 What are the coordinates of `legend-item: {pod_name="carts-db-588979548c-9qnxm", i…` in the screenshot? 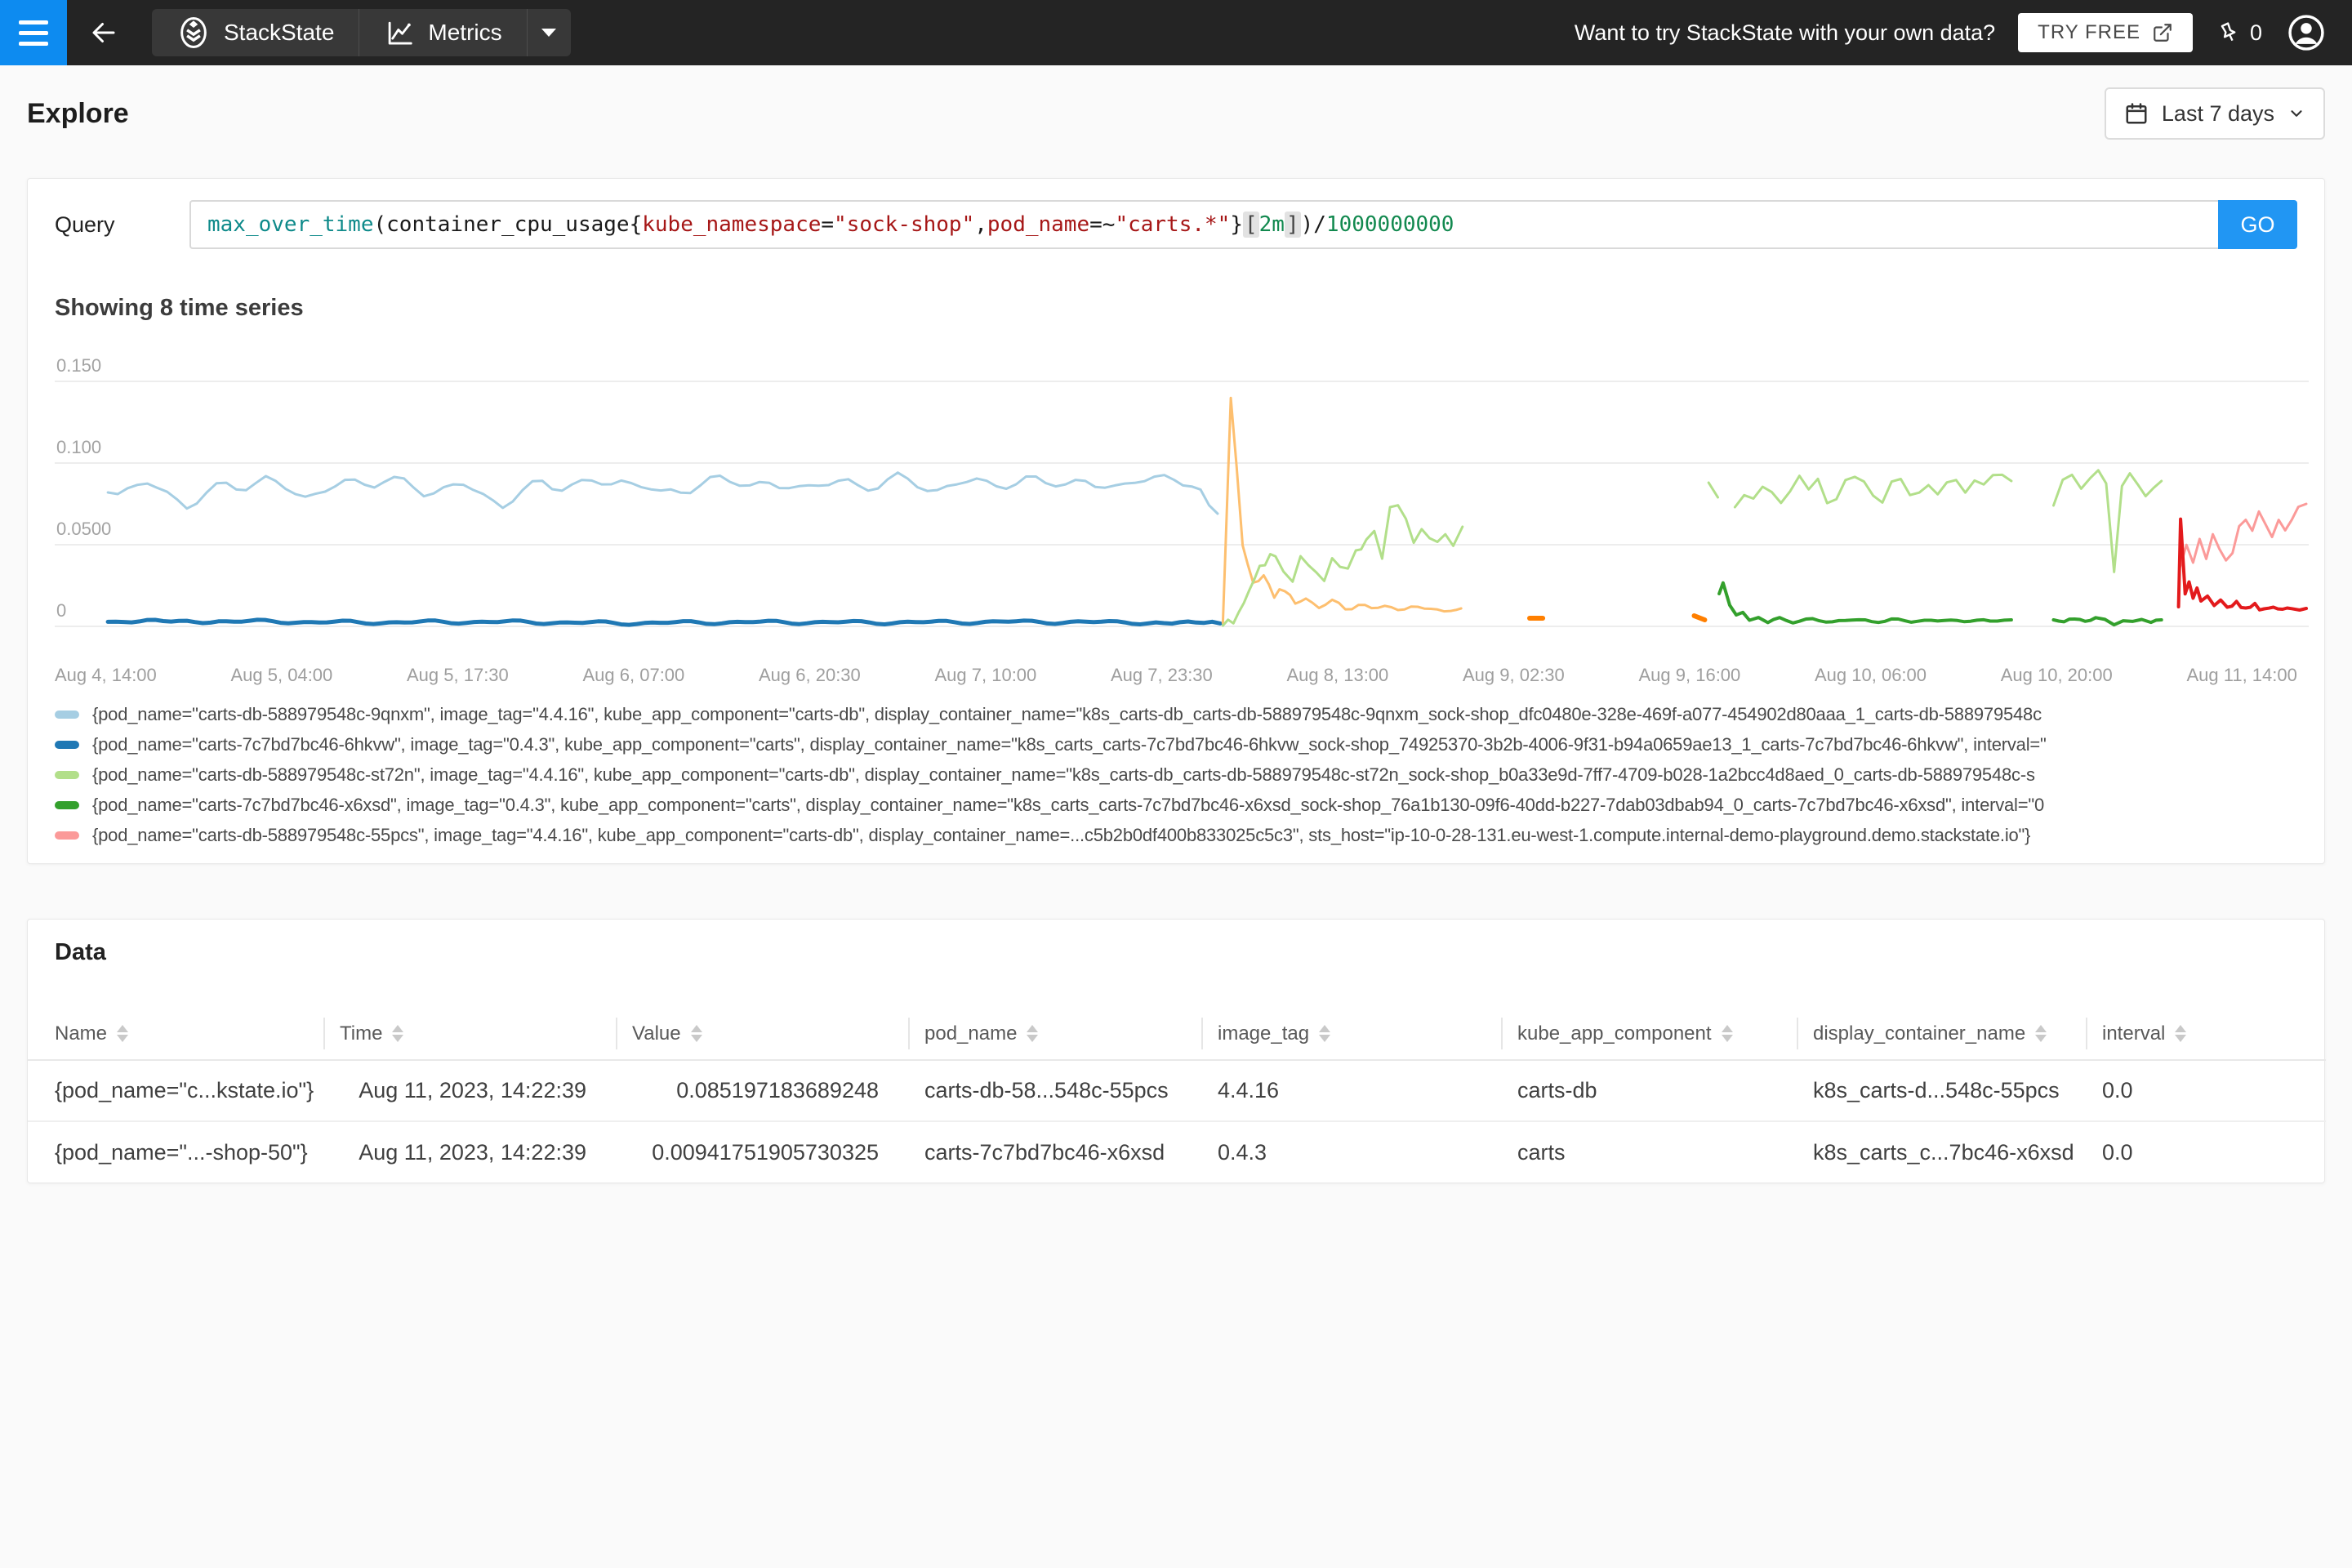 It's located at (1176, 714).